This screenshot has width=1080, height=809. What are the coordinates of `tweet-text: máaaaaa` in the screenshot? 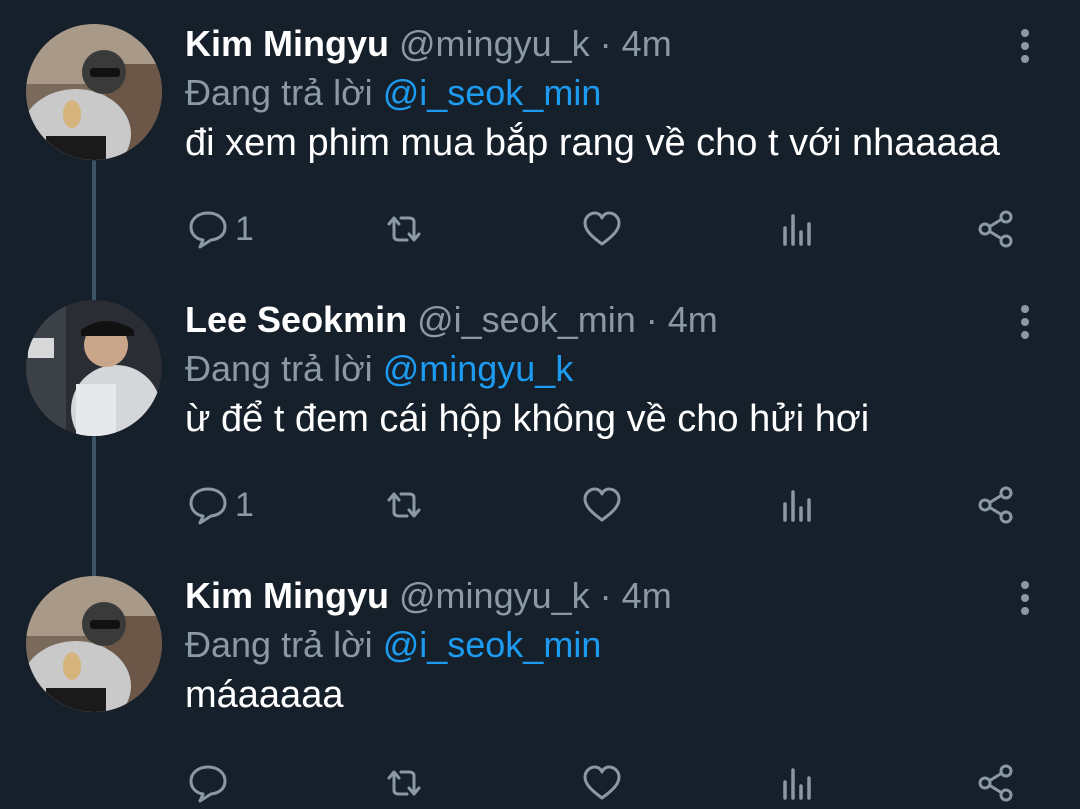 It's located at (264, 695).